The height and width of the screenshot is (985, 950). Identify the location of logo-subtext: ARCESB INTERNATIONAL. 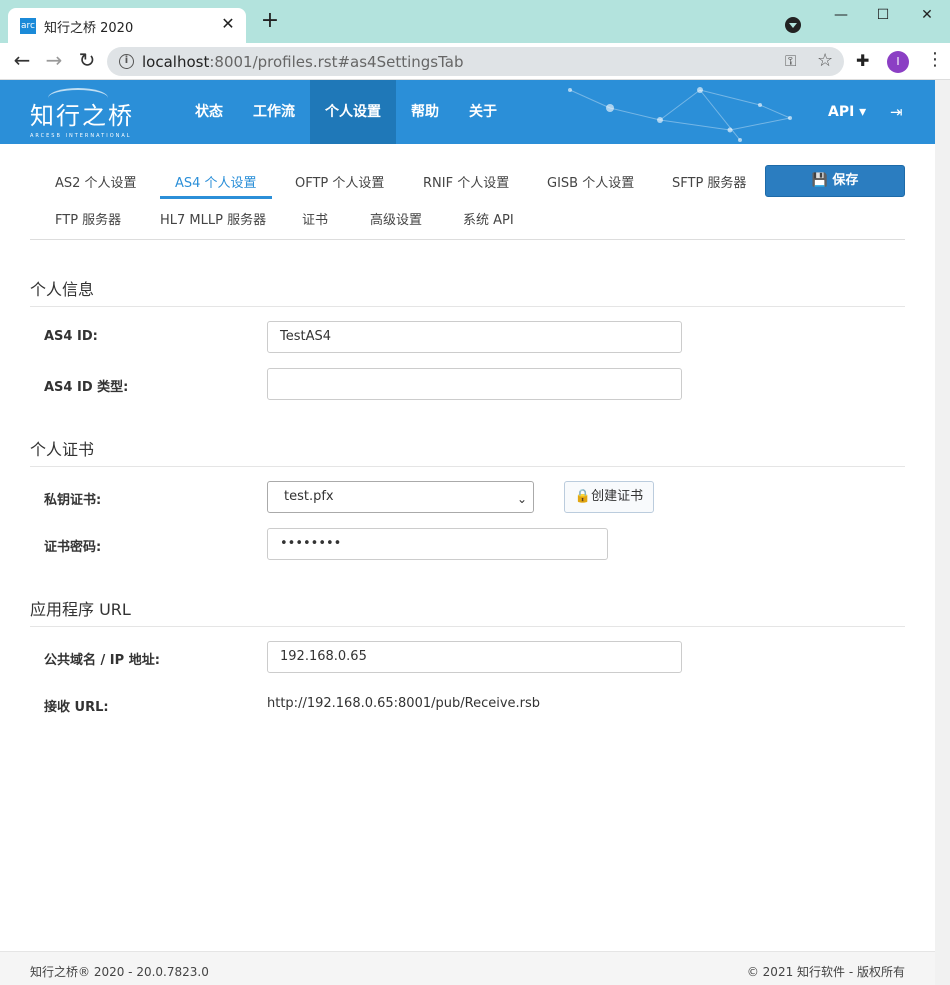
(81, 136).